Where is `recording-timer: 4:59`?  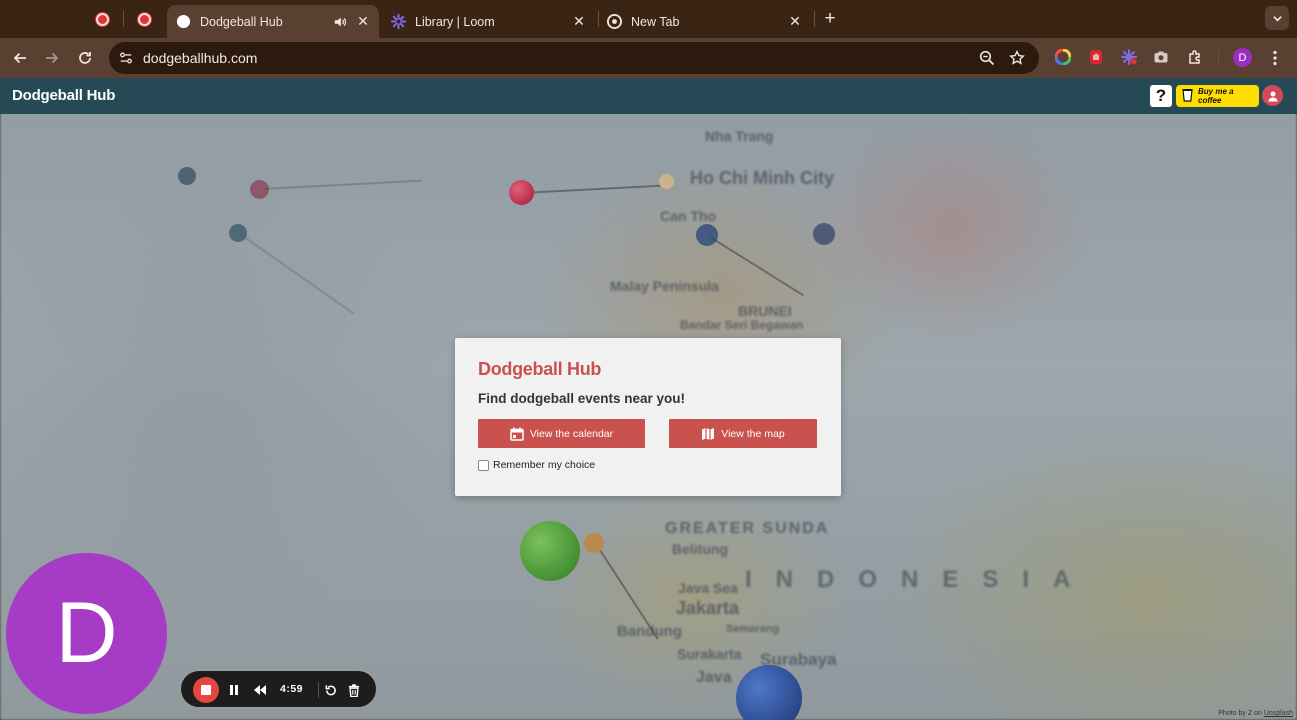
recording-timer: 4:59 is located at coordinates (292, 689).